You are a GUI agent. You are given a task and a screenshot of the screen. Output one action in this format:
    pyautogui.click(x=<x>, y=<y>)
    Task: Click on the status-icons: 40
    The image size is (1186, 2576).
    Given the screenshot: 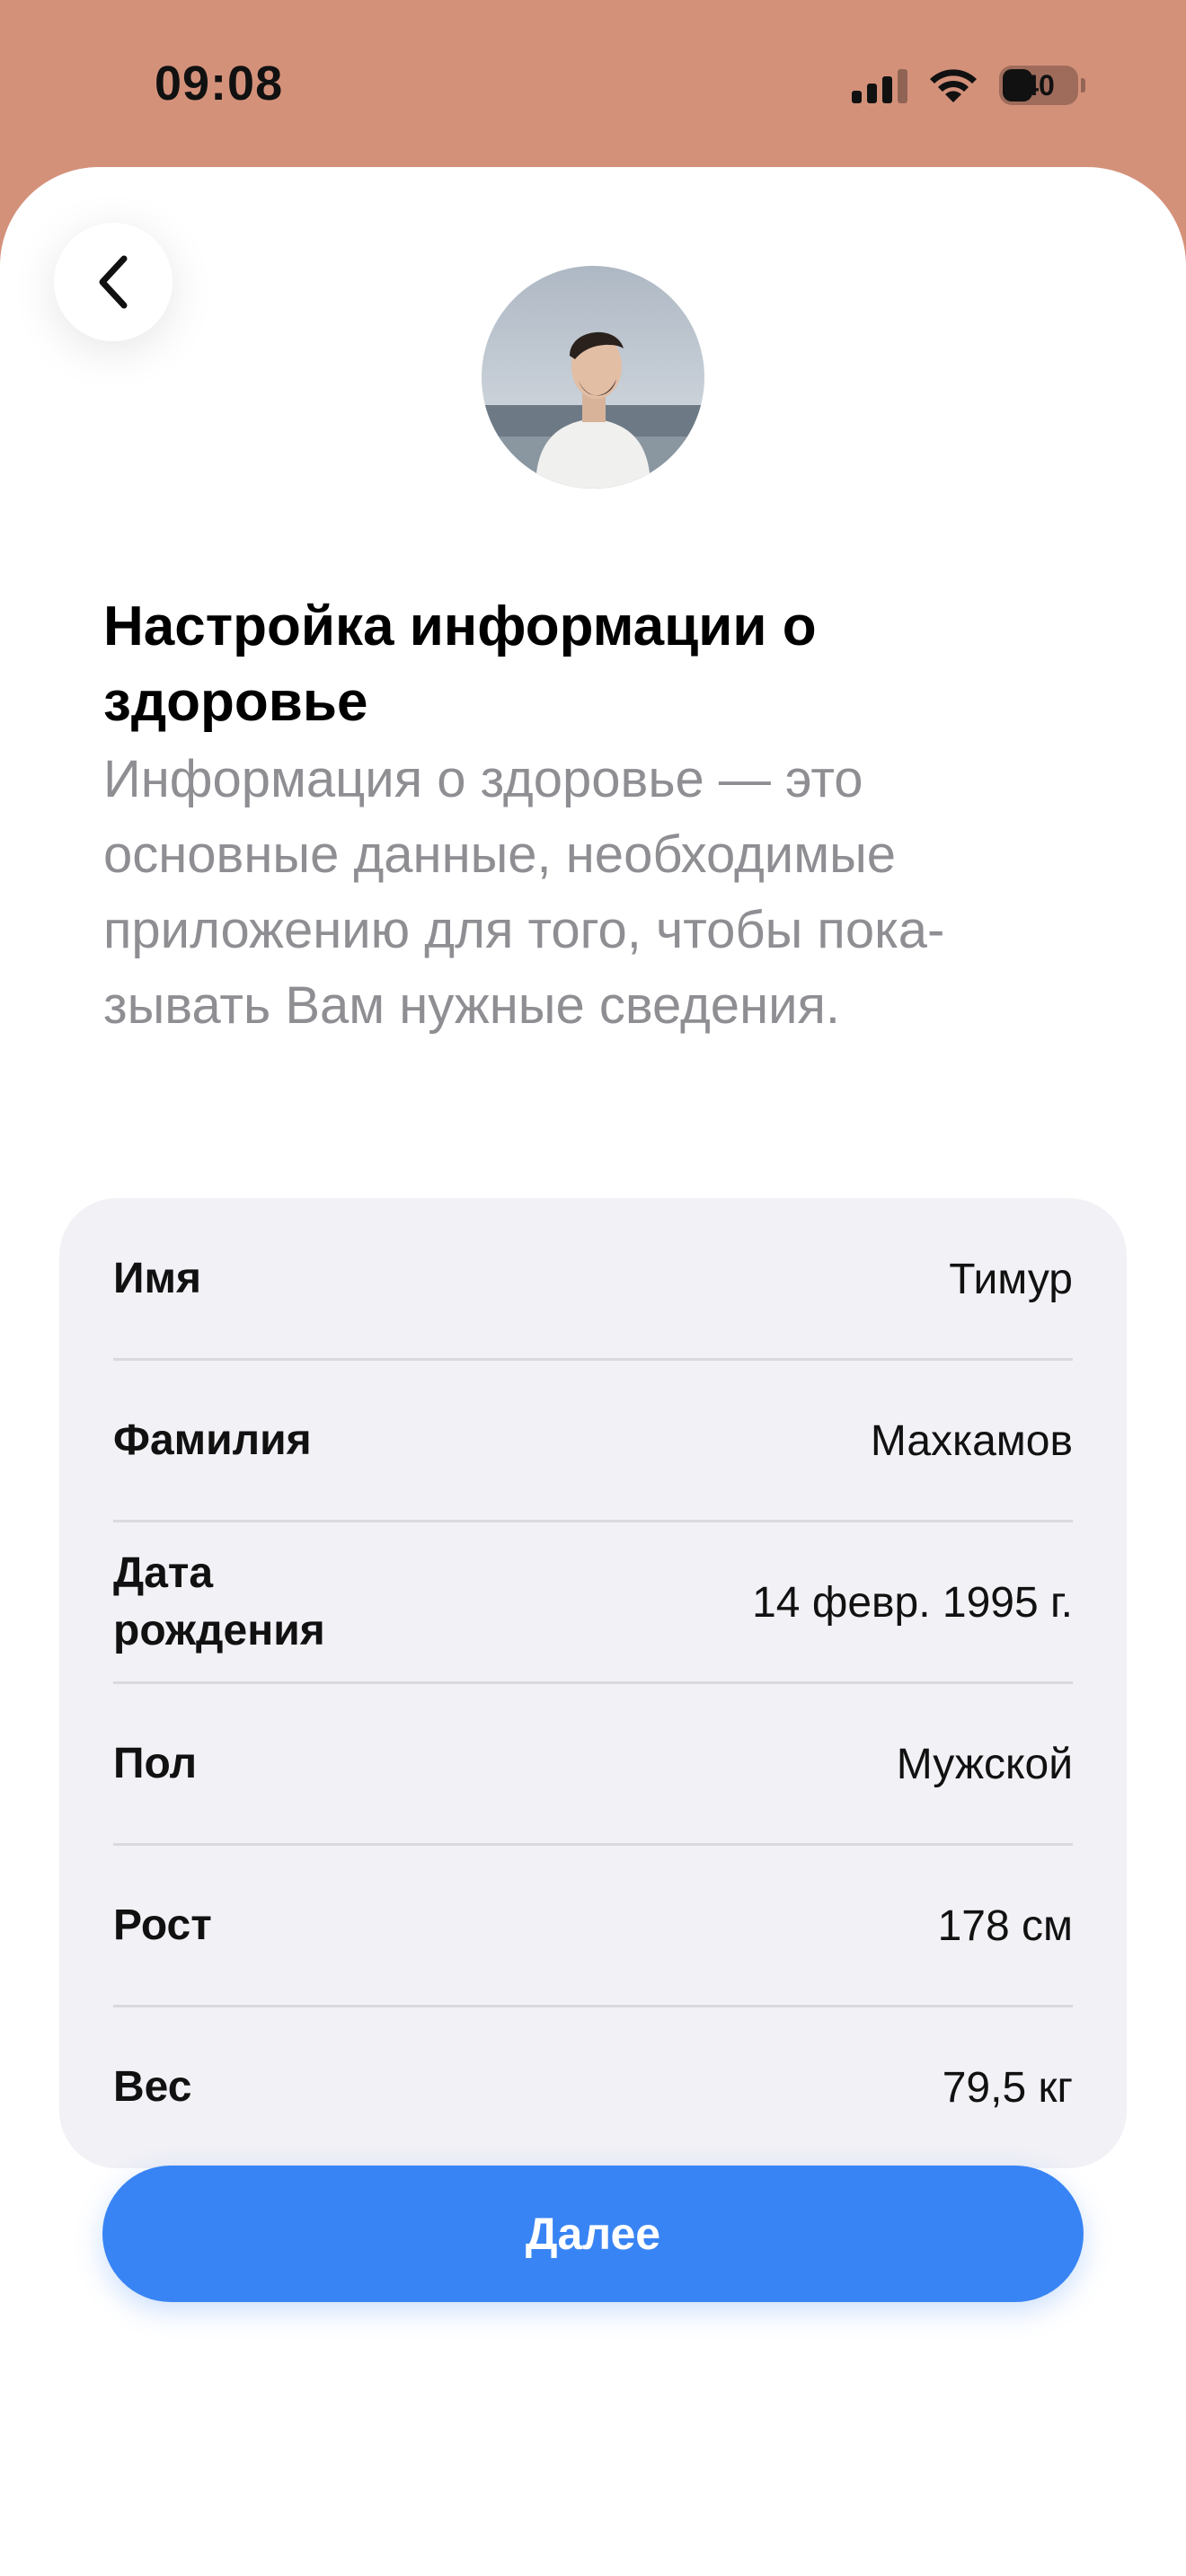 What is the action you would take?
    pyautogui.click(x=968, y=85)
    